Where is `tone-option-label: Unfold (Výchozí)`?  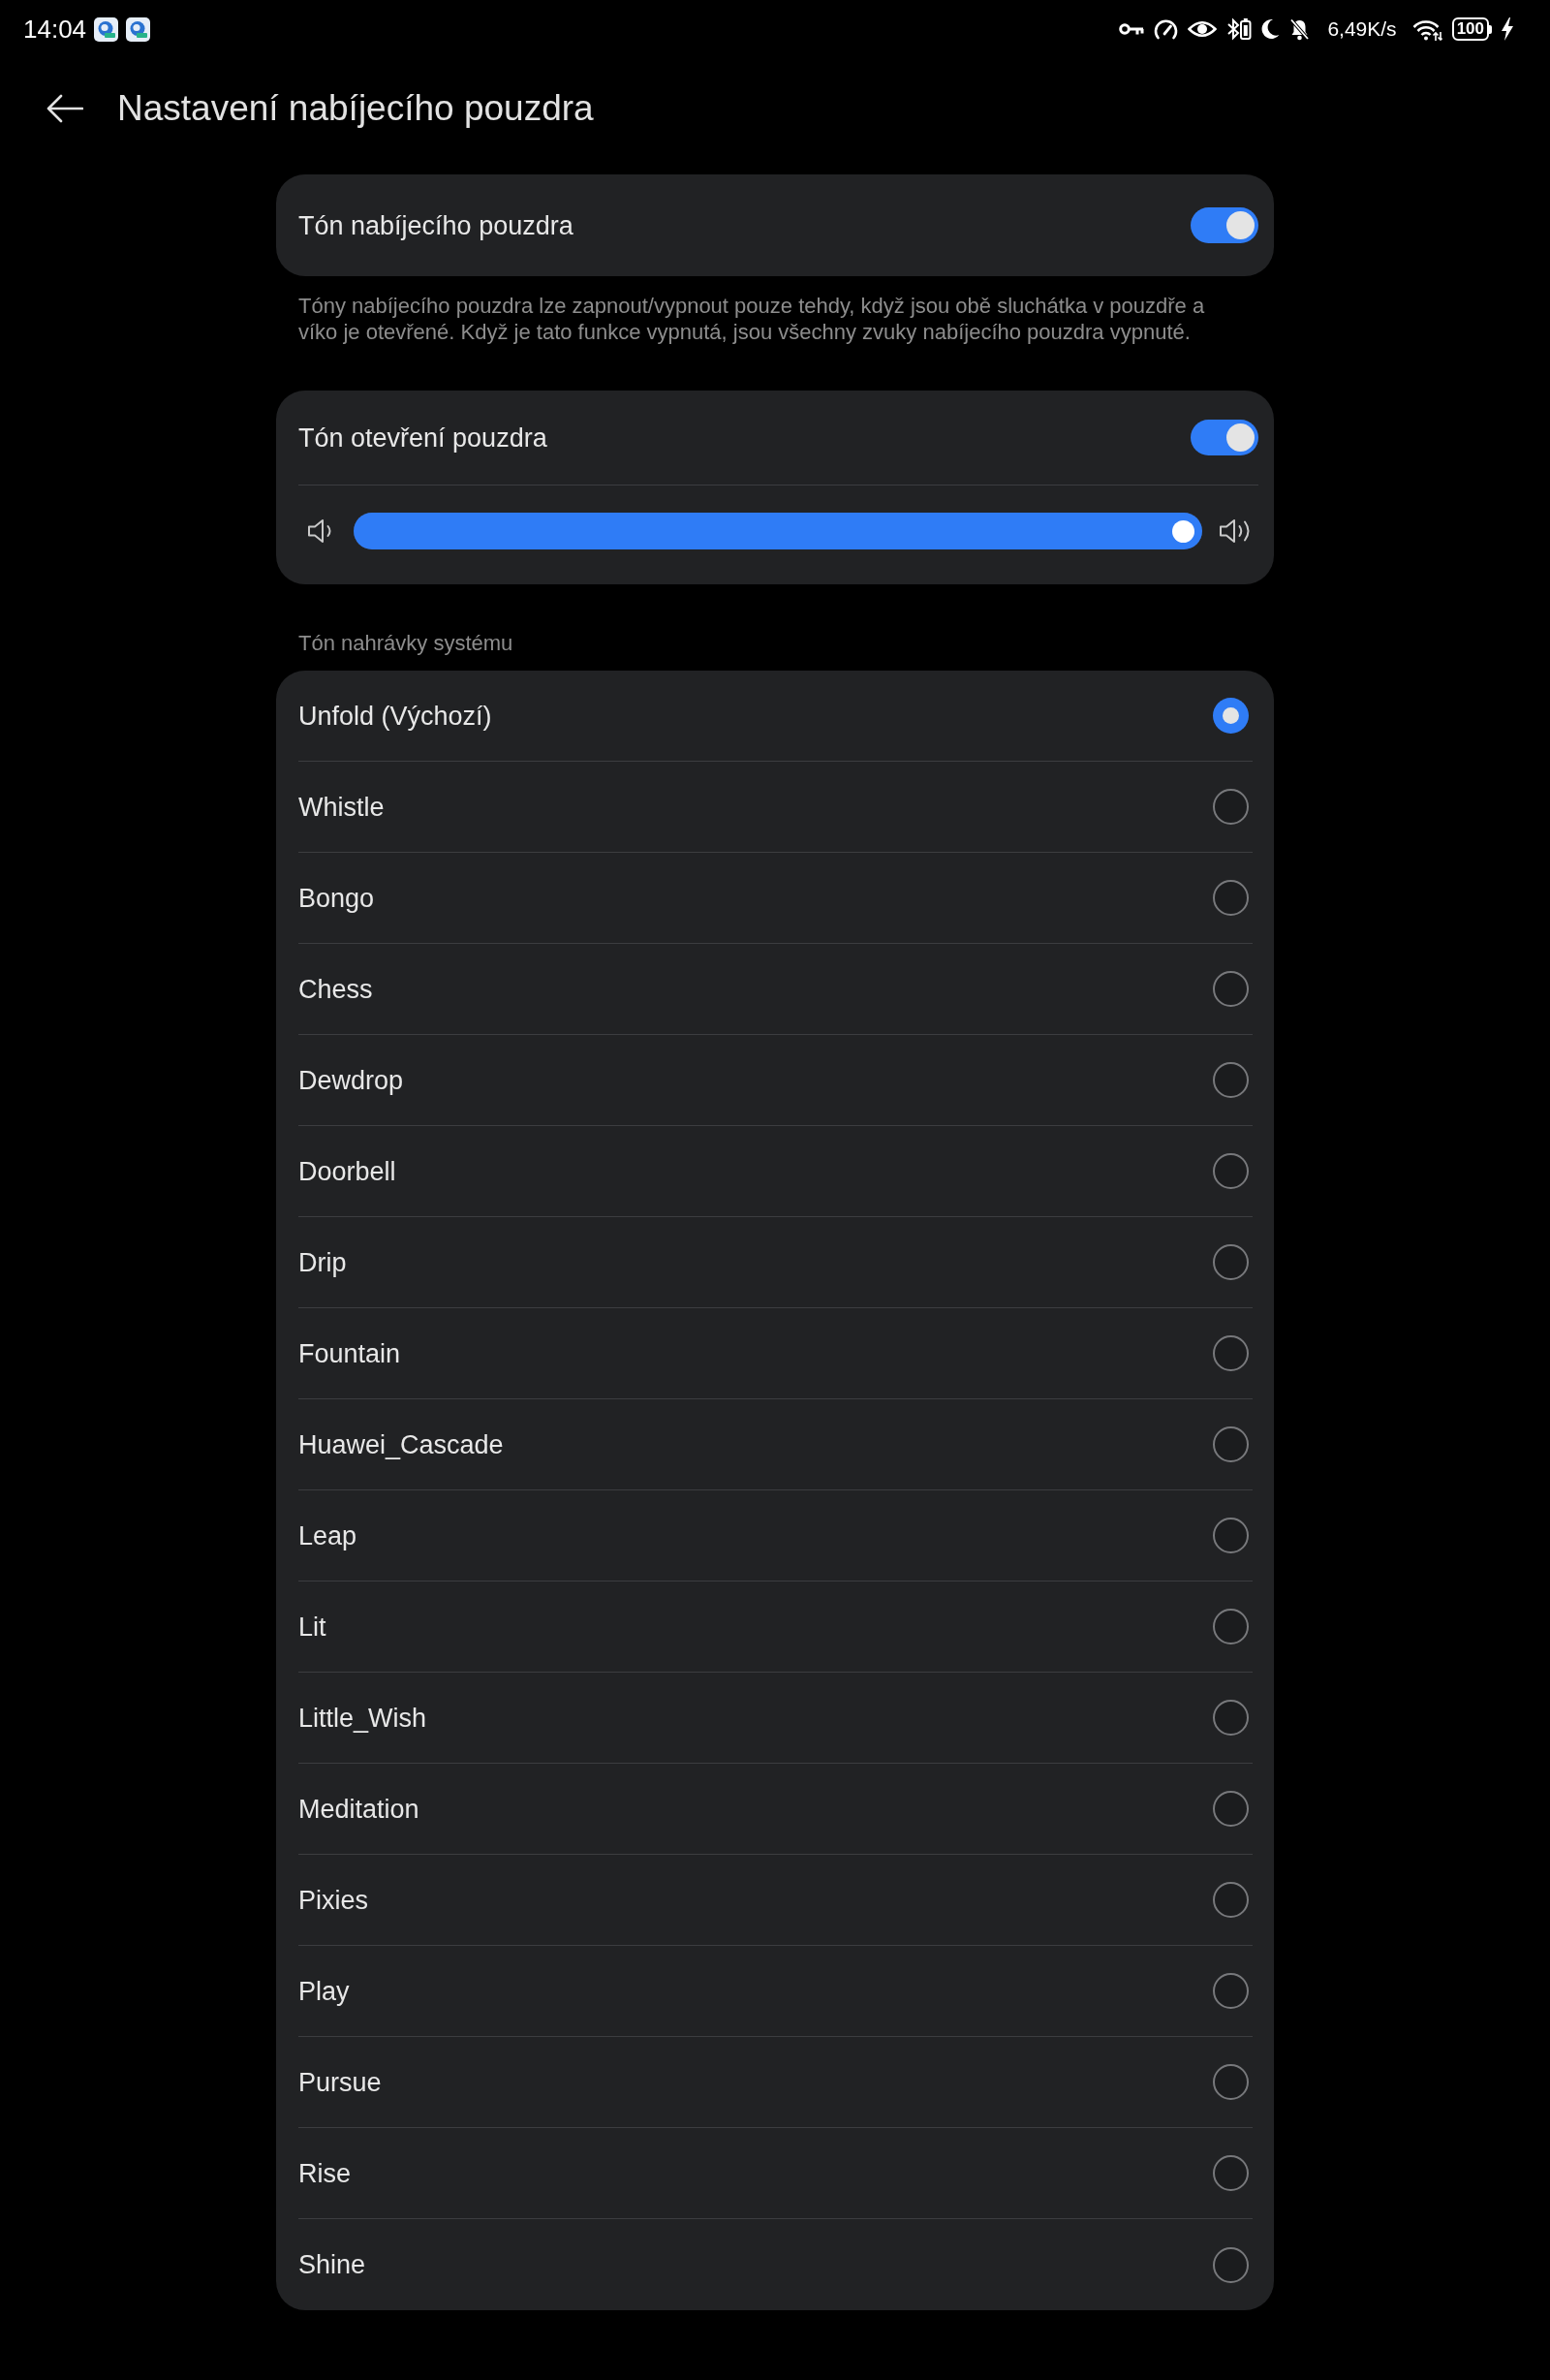
tone-option-label: Unfold (Výchozí) is located at coordinates (395, 717).